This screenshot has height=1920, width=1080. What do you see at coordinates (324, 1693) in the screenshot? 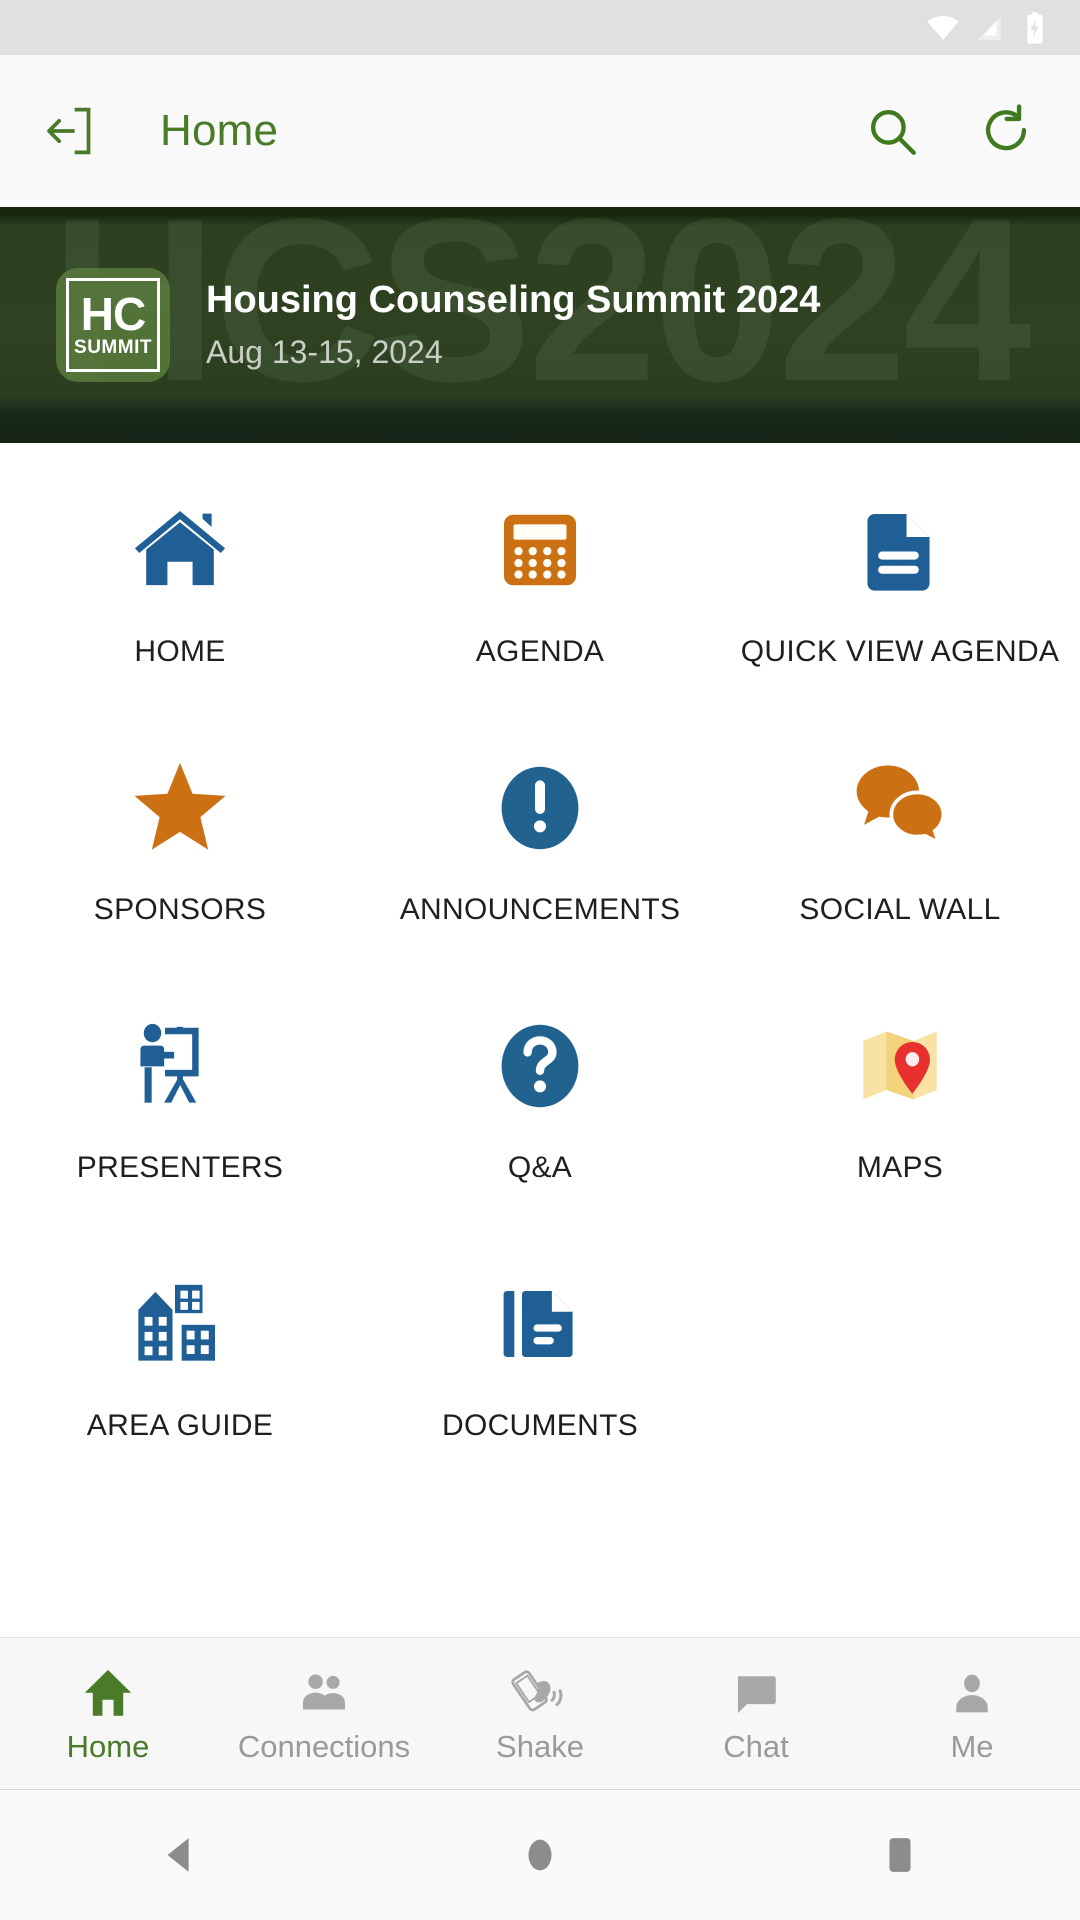
I see `people-icon` at bounding box center [324, 1693].